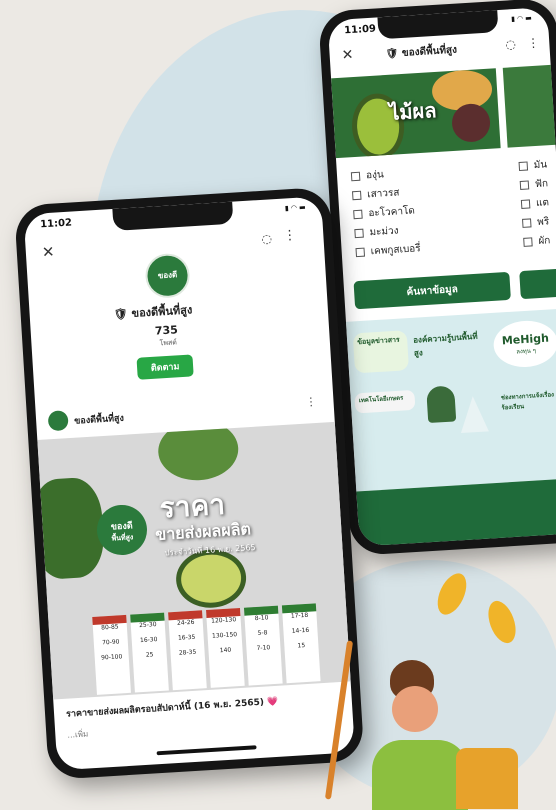  I want to click on post-author-name: ของดีพื้นที่สูง, so click(99, 419).